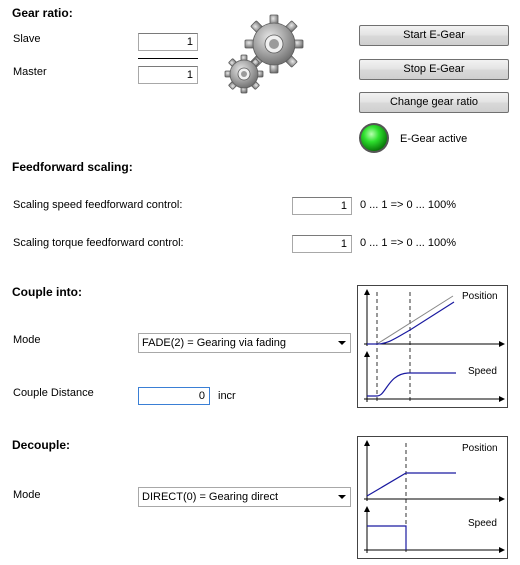 This screenshot has height=565, width=520. What do you see at coordinates (227, 396) in the screenshot?
I see `couple-distance-unit: incr` at bounding box center [227, 396].